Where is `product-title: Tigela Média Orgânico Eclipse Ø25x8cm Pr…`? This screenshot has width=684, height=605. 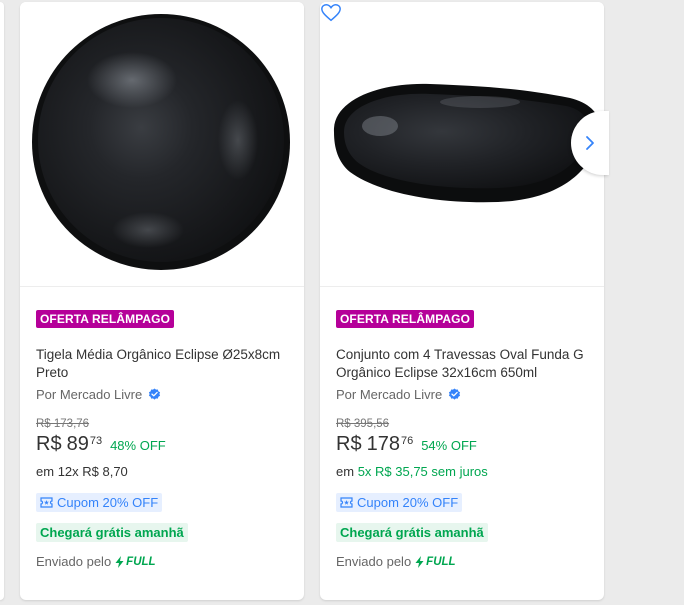
product-title: Tigela Média Orgânico Eclipse Ø25x8cm Pr… is located at coordinates (162, 364).